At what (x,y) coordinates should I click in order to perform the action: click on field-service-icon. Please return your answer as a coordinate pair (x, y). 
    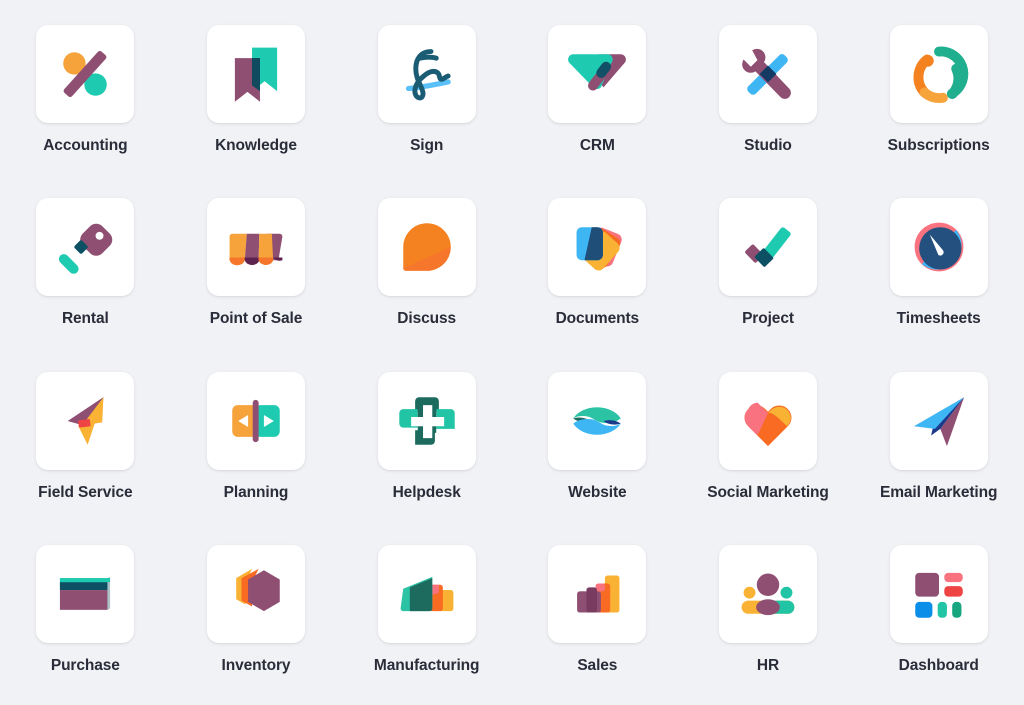
    Looking at the image, I should click on (85, 421).